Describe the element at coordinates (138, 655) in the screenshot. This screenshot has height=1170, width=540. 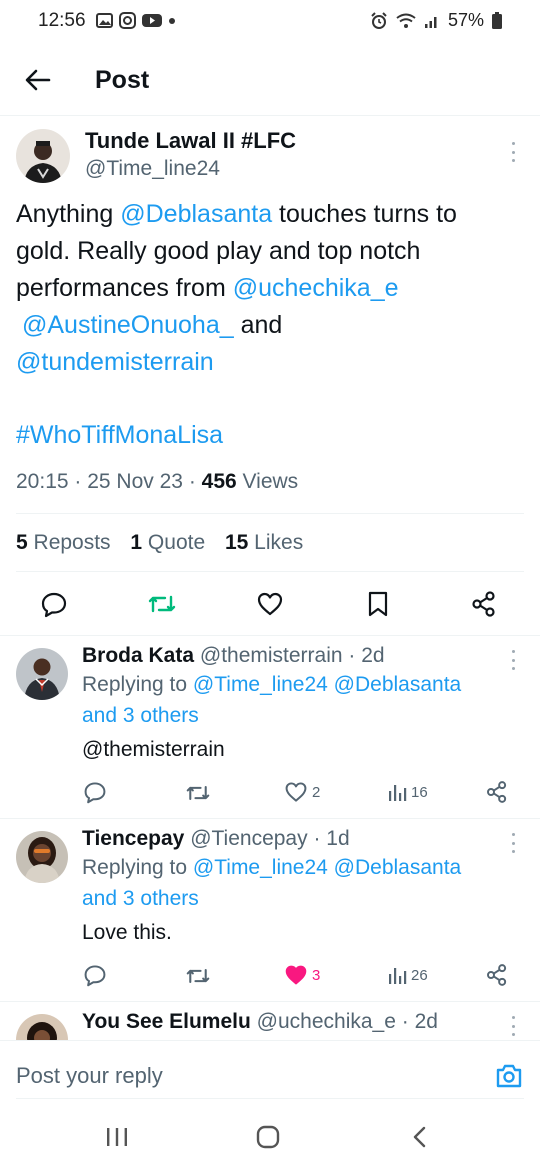
I see `reply-display-name: Broda Kata` at that location.